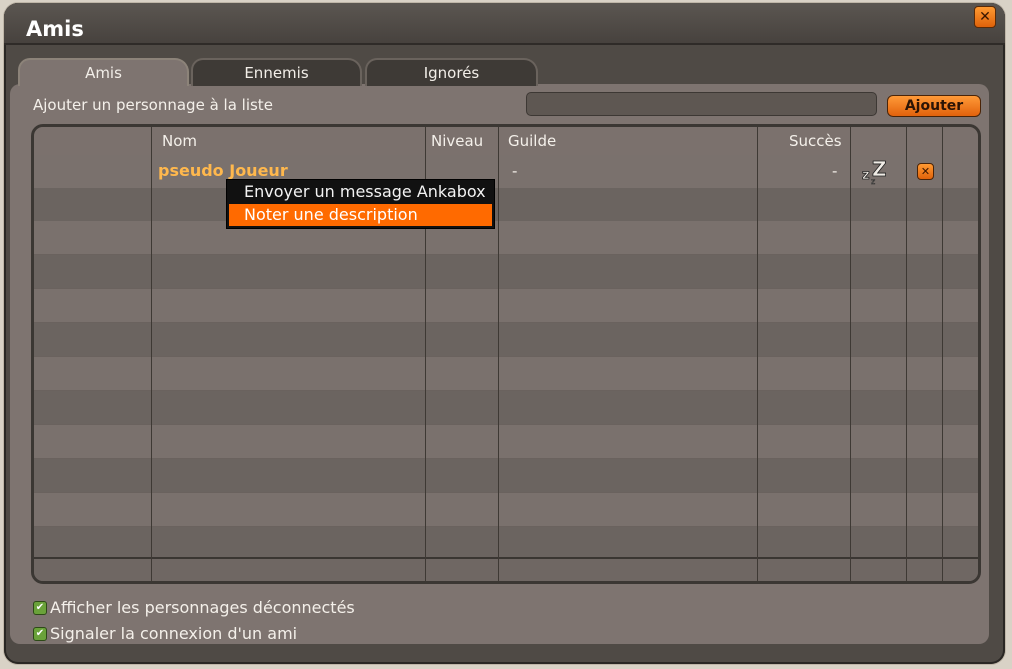  What do you see at coordinates (153, 105) in the screenshot?
I see `add-character-label: Ajouter un personnage à la liste` at bounding box center [153, 105].